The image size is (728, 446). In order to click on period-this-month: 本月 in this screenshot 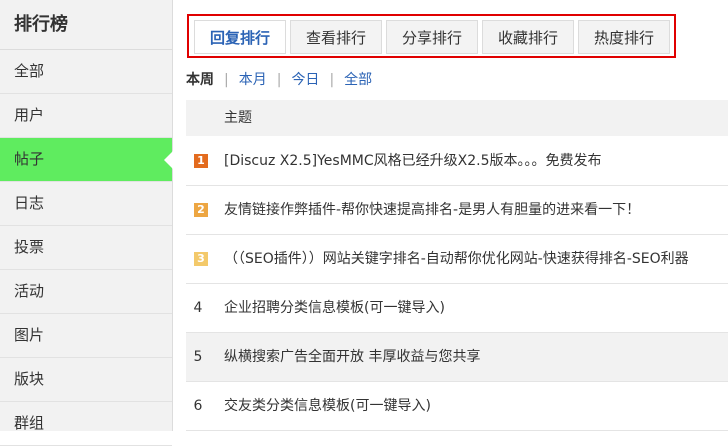, I will do `click(253, 80)`.